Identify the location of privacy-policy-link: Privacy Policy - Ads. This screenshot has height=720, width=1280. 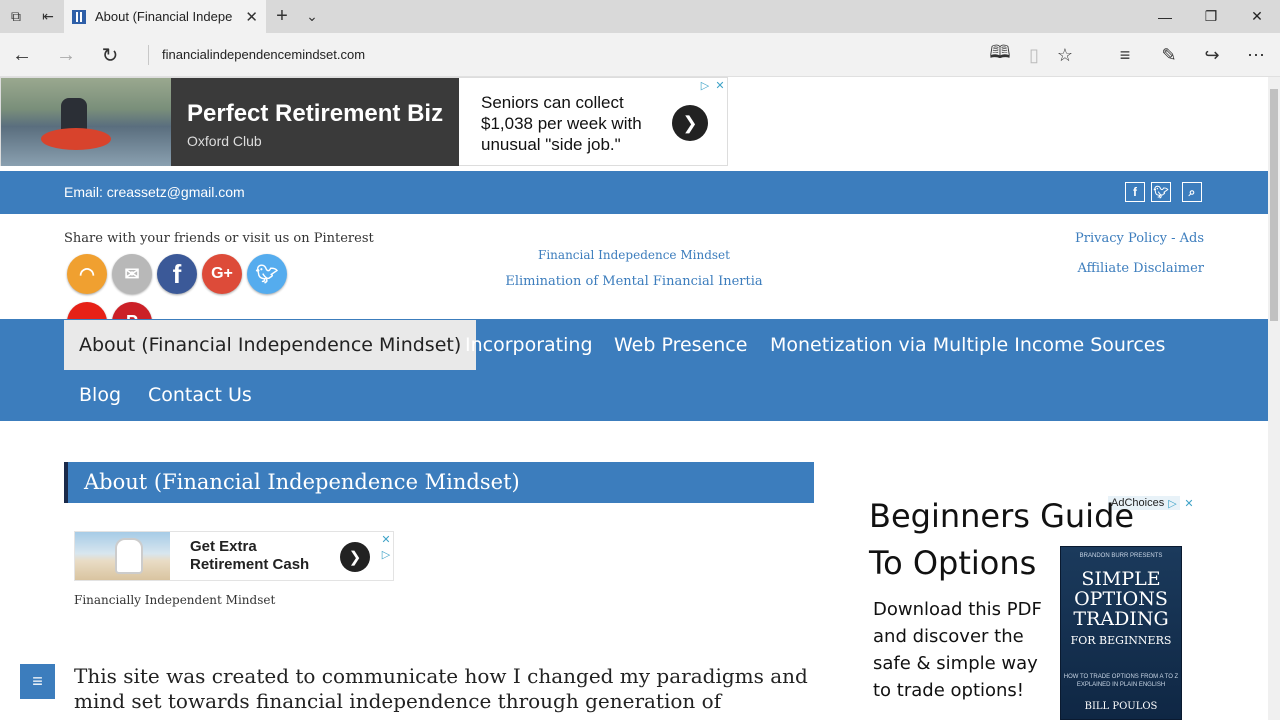
(1139, 238).